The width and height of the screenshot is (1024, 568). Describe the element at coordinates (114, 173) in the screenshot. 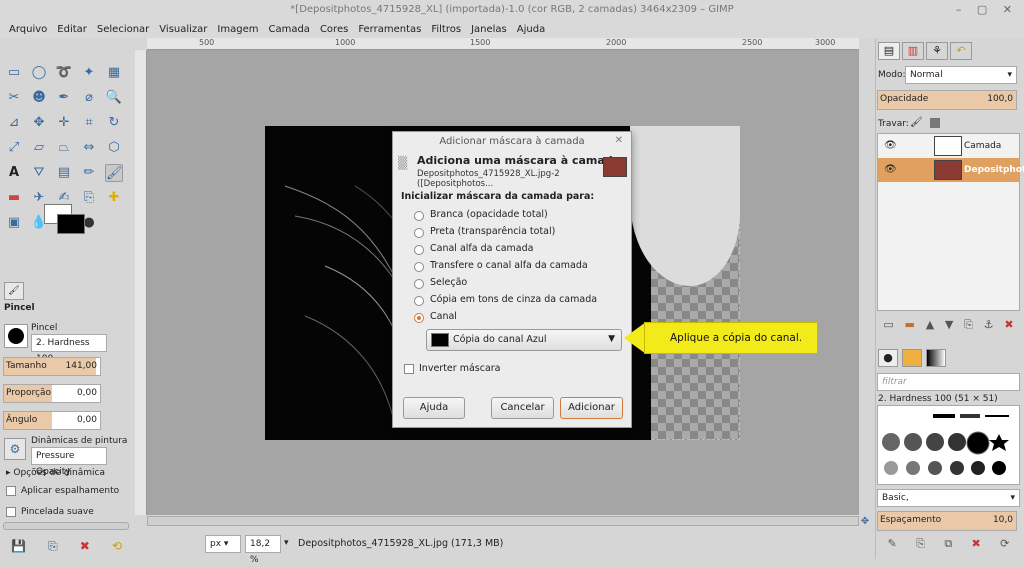

I see `paintbrush-icon: 🖌` at that location.